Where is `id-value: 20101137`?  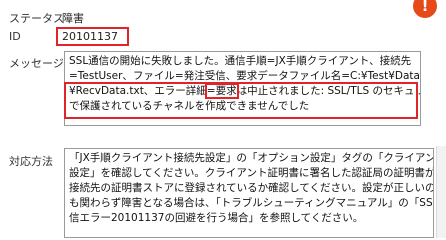 id-value: 20101137 is located at coordinates (90, 36).